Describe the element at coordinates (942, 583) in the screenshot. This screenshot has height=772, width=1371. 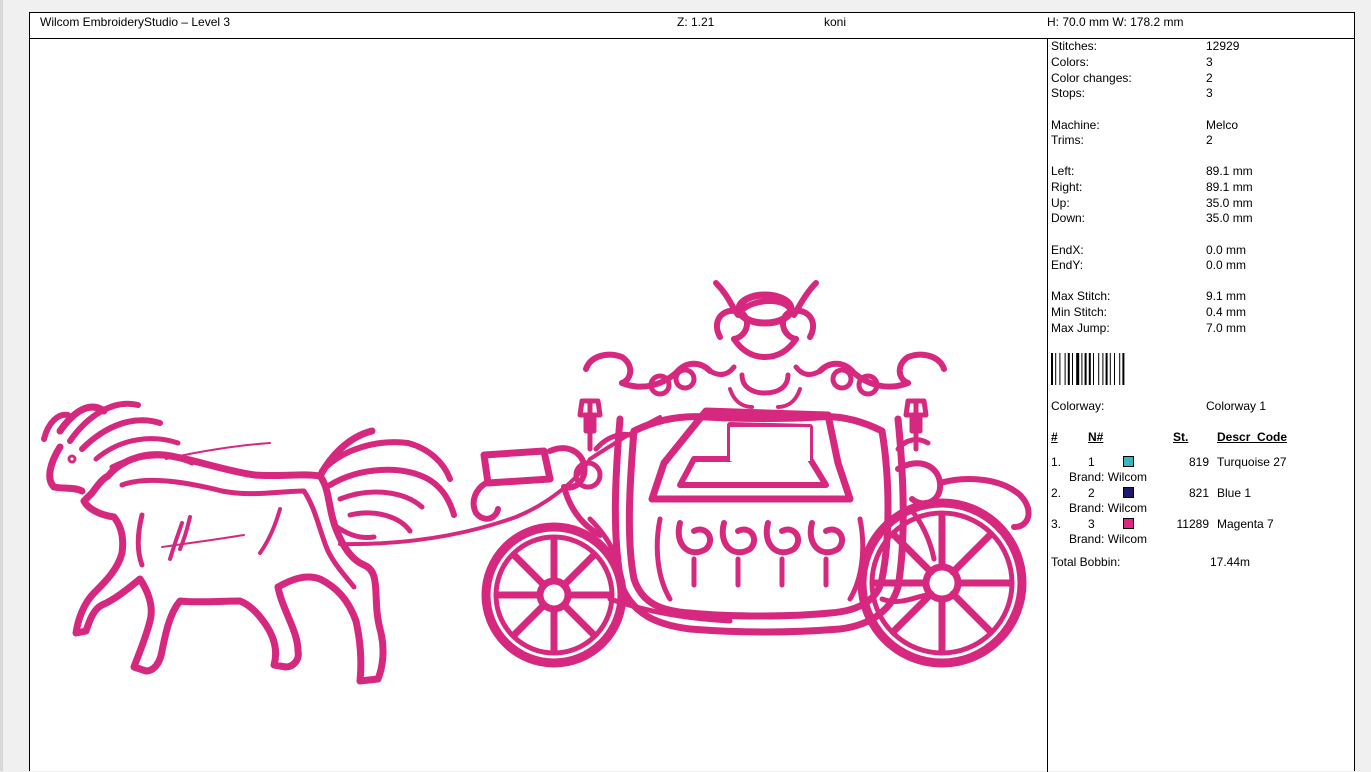
I see `rear-wheel` at that location.